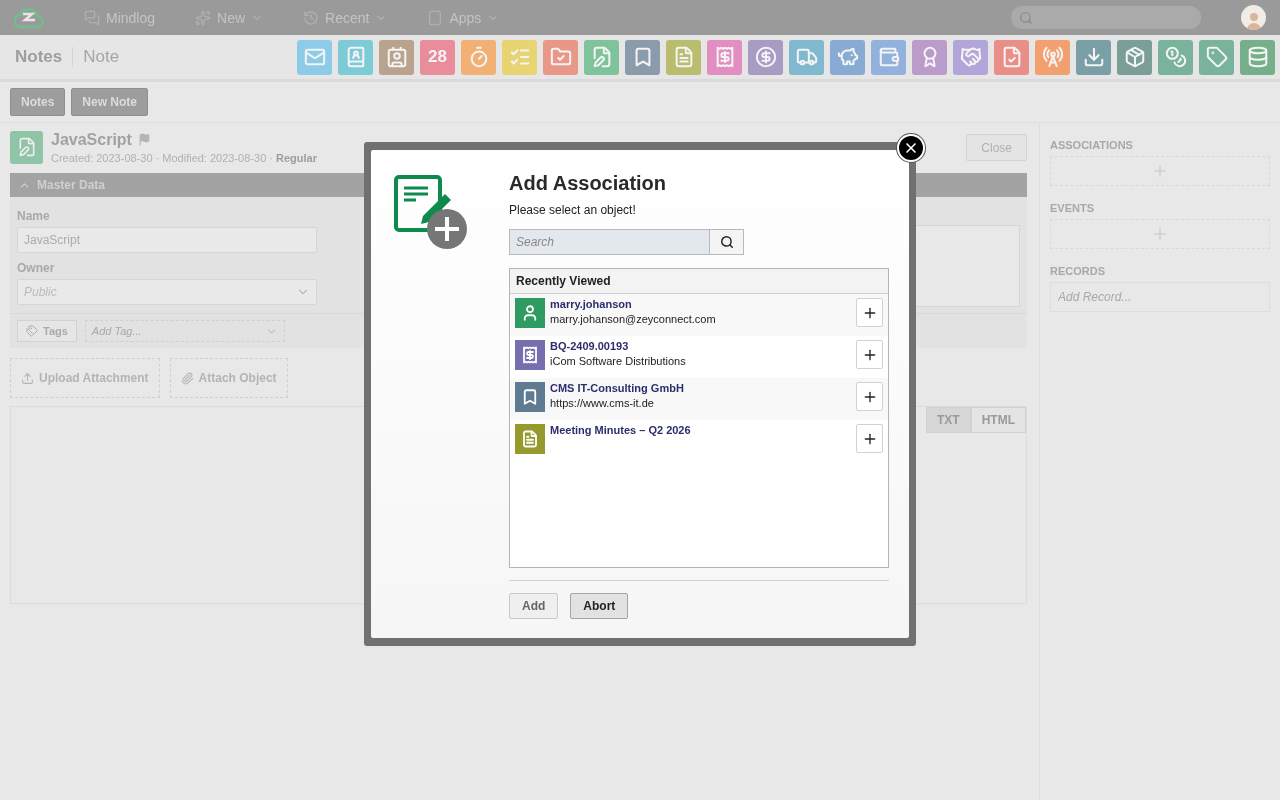  I want to click on item-detail: https://www.cms-it.de, so click(602, 403).